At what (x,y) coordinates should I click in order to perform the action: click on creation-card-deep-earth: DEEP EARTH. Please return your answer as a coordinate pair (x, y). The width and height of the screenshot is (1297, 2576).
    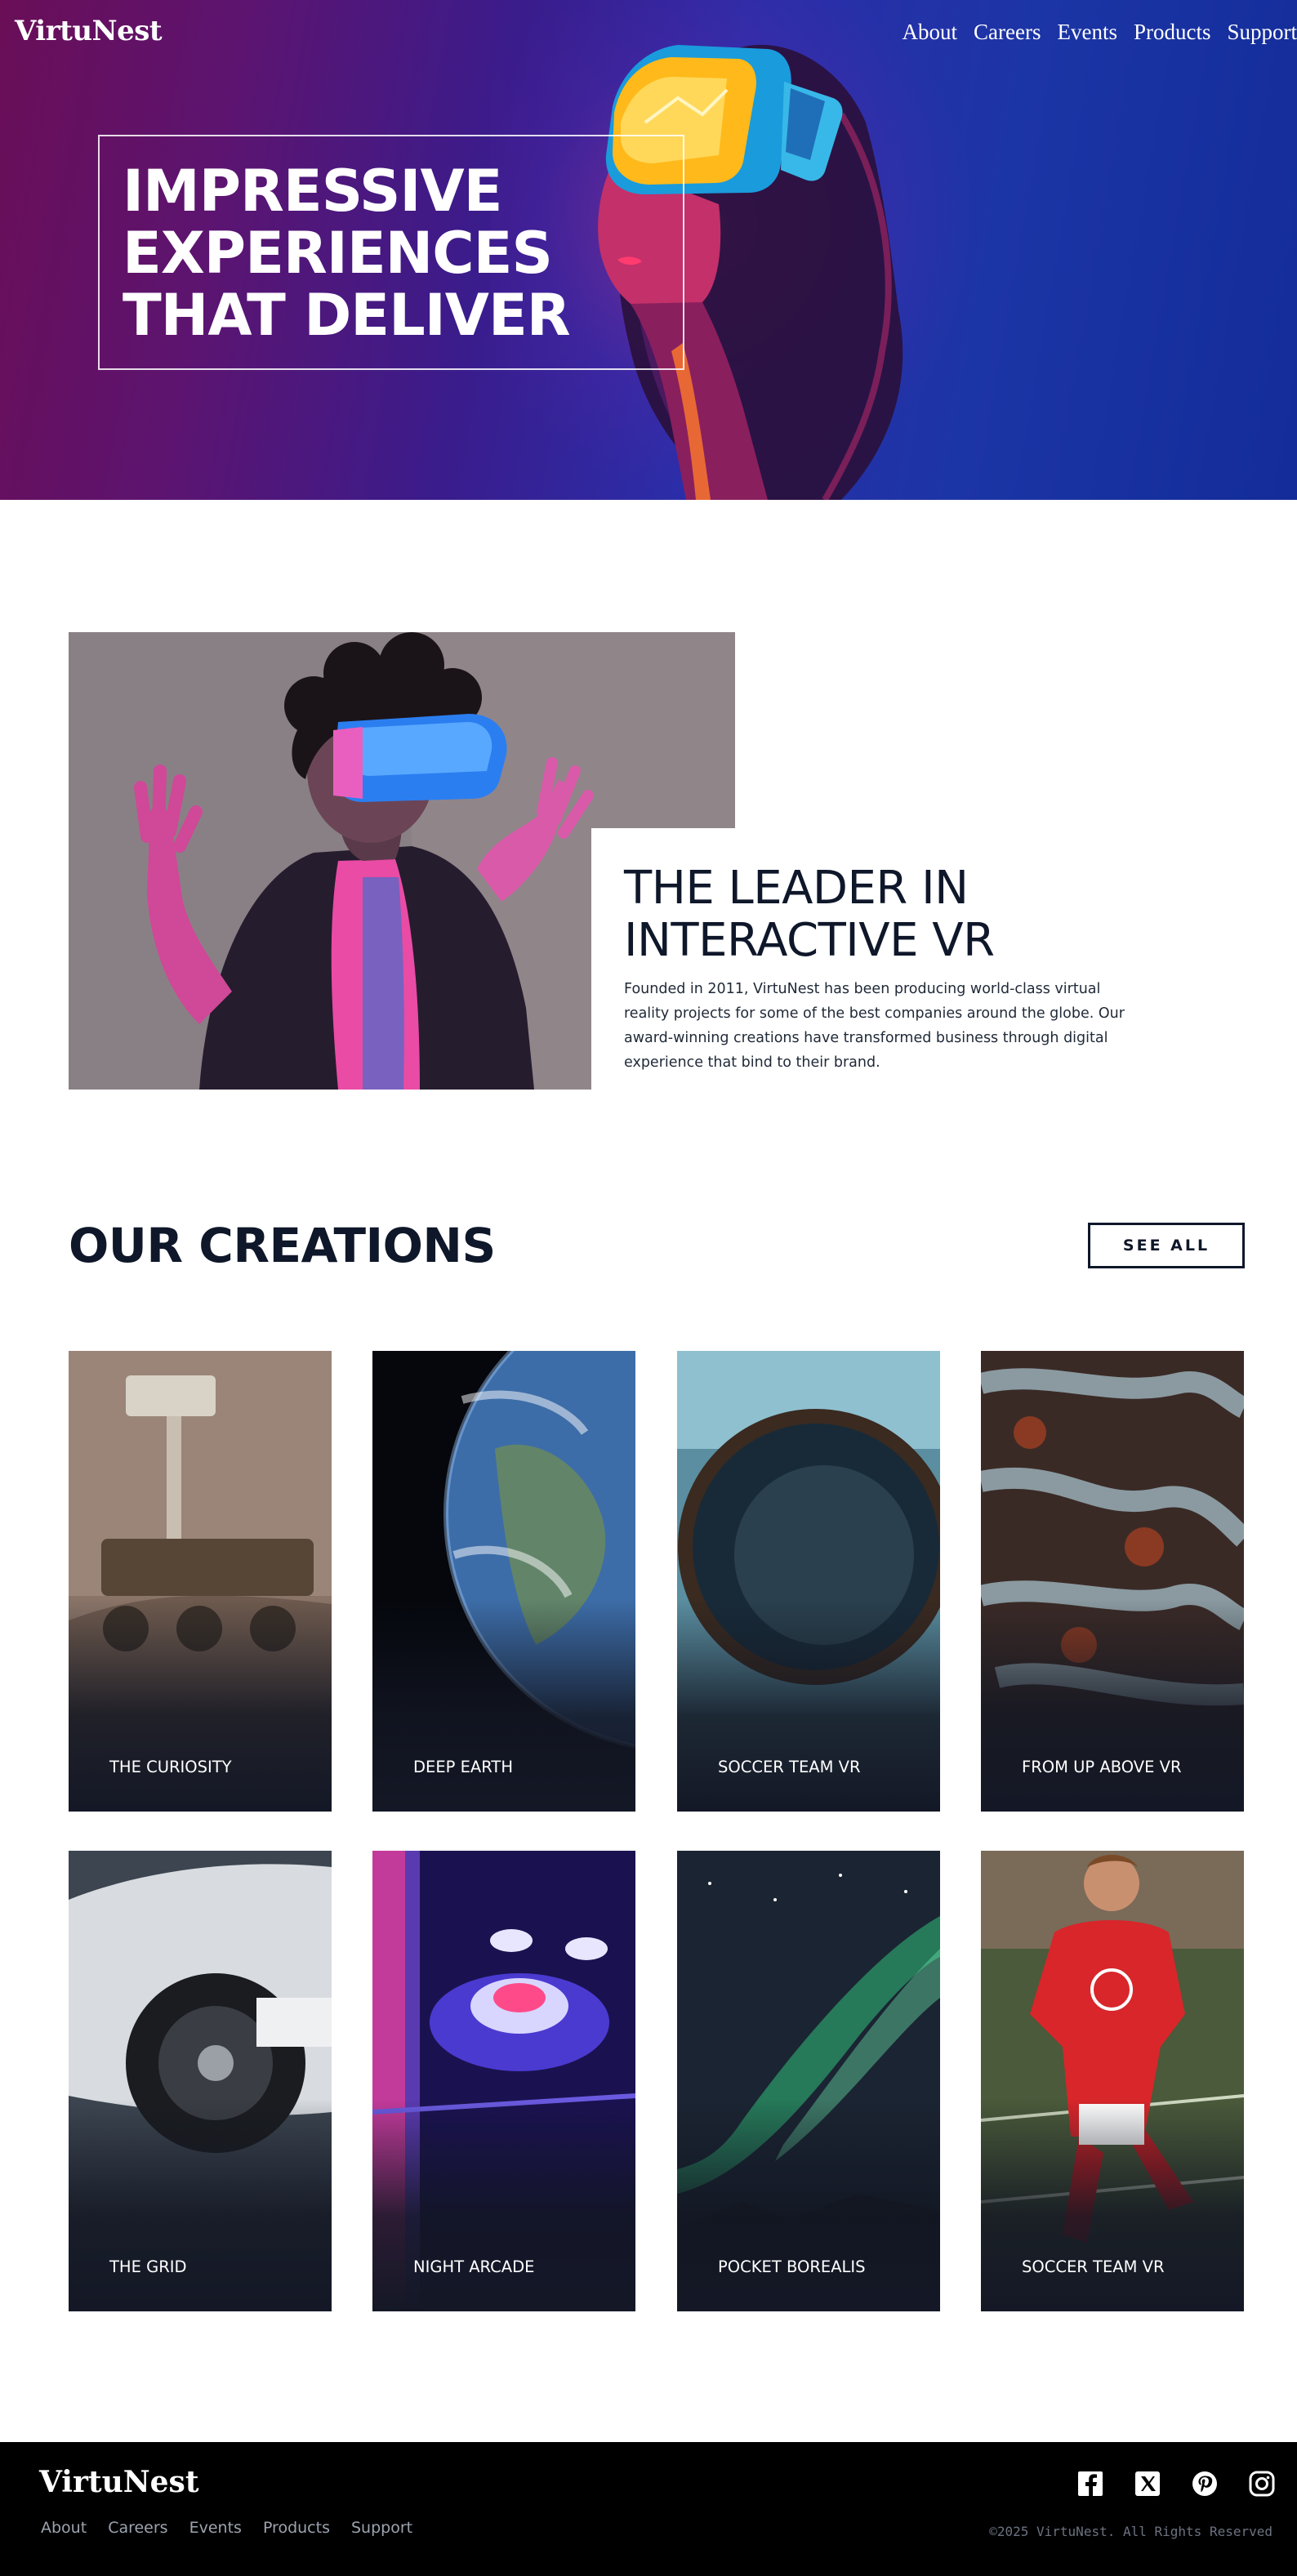
    Looking at the image, I should click on (503, 1581).